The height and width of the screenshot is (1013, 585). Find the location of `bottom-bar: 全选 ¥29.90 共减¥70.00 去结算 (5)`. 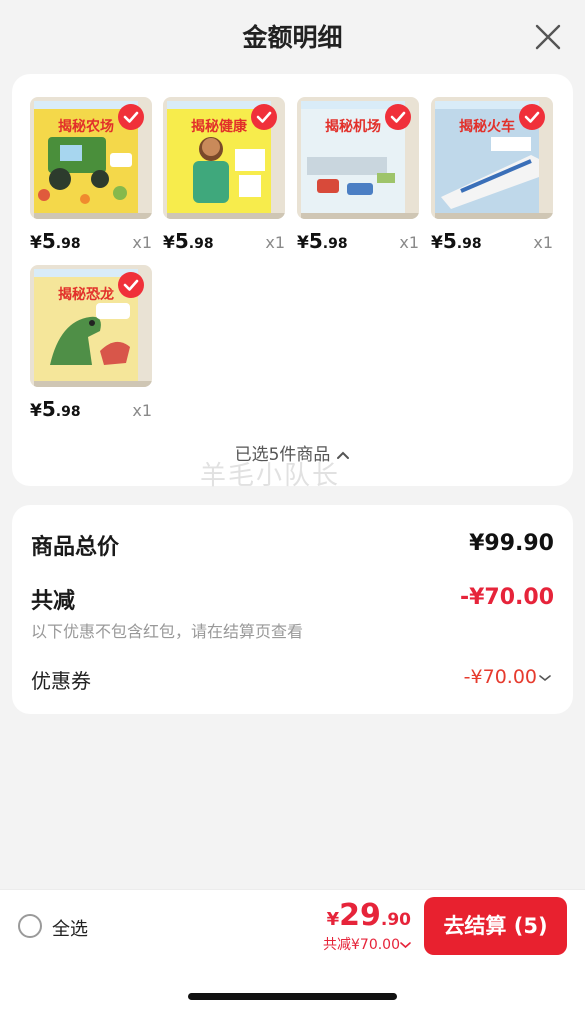

bottom-bar: 全选 ¥29.90 共减¥70.00 去结算 (5) is located at coordinates (292, 925).